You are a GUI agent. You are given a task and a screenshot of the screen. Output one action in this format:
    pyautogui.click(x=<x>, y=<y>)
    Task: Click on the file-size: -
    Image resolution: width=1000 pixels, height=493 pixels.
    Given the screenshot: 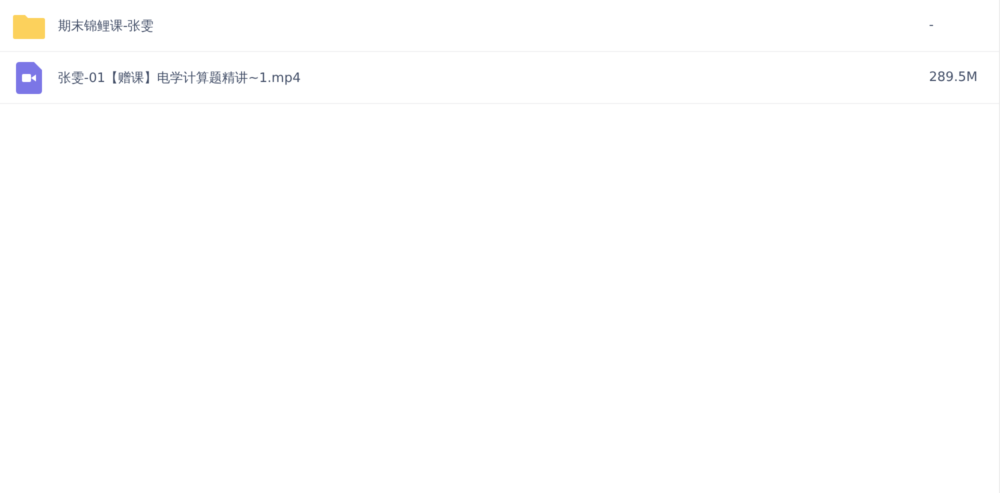 What is the action you would take?
    pyautogui.click(x=932, y=25)
    